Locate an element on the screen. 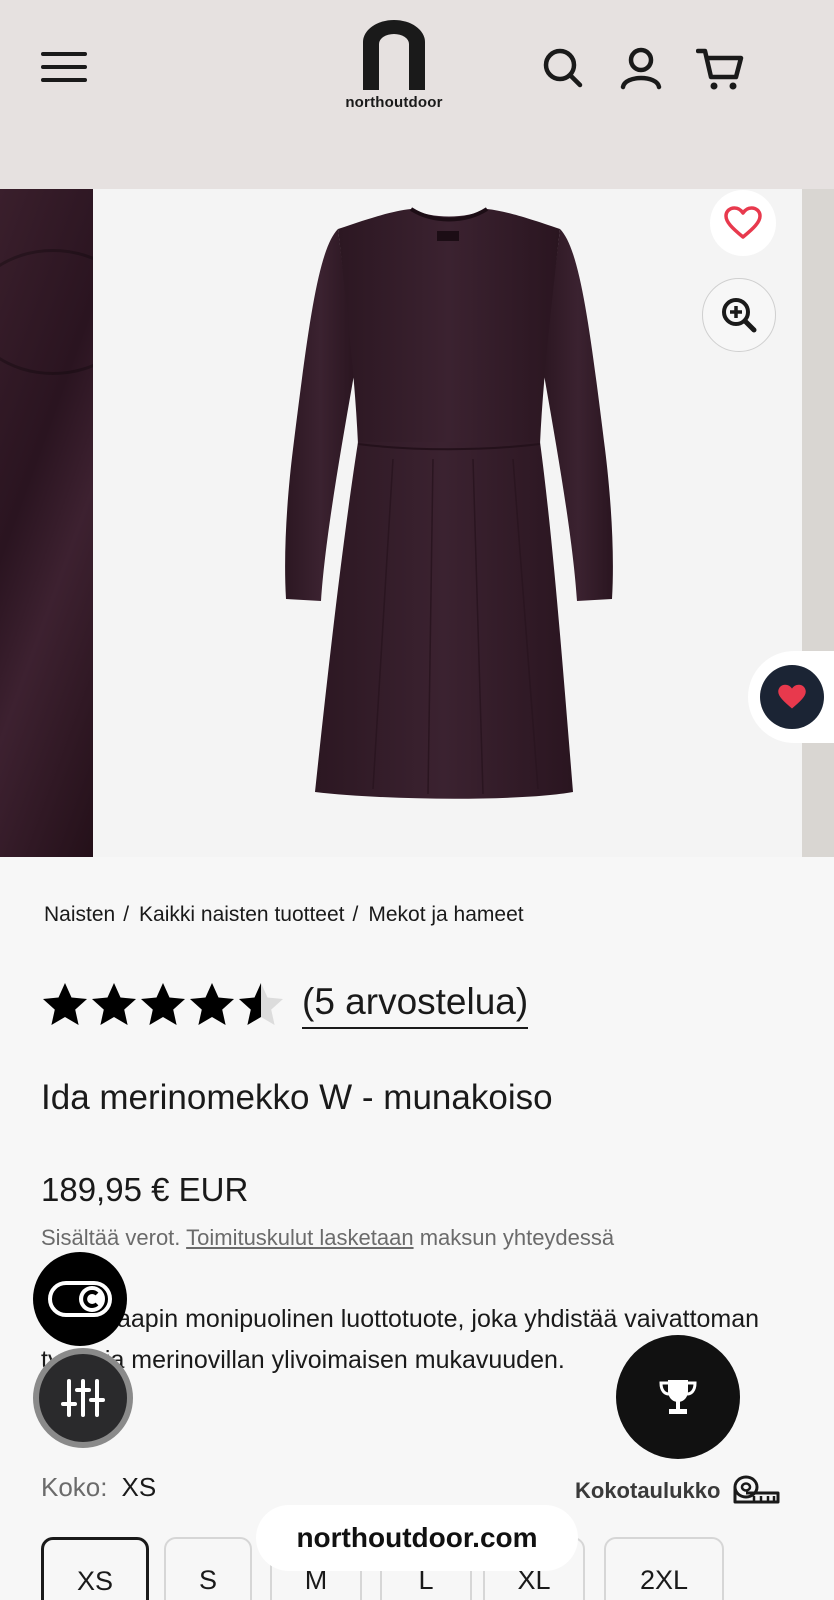 Image resolution: width=834 pixels, height=1600 pixels. heart-icon is located at coordinates (792, 696).